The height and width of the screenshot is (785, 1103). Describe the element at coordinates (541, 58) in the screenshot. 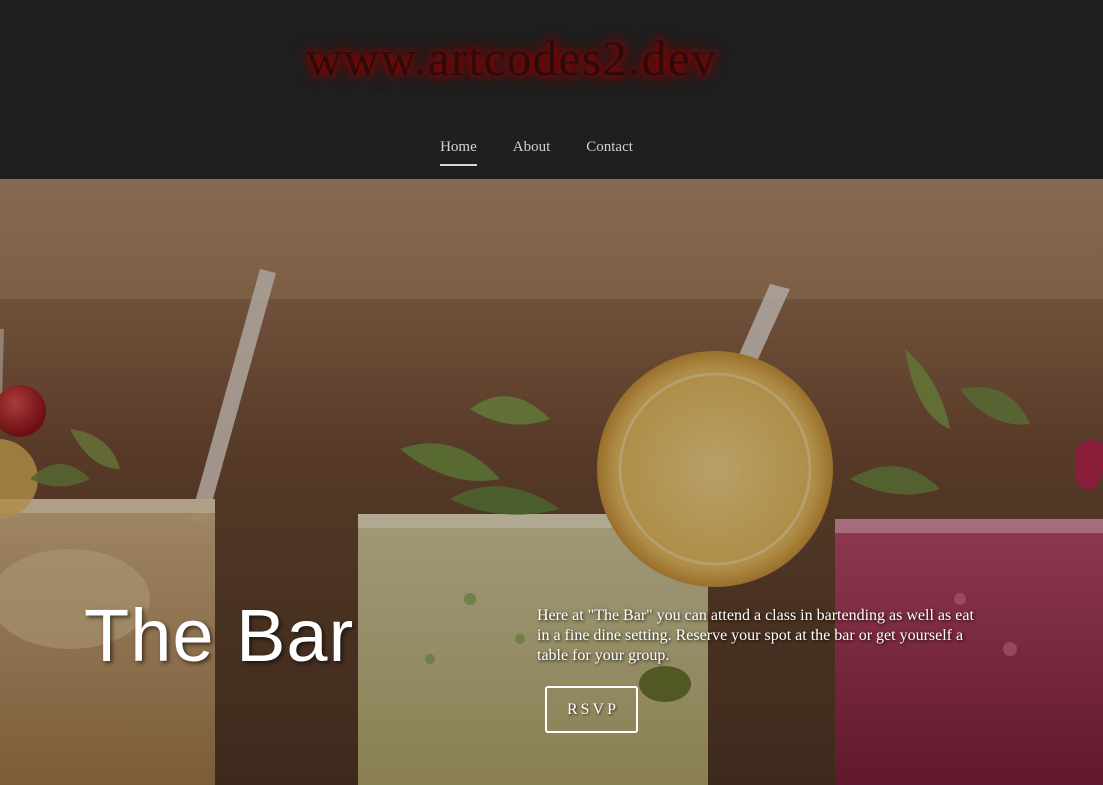

I see `site-logo: www.artcodes2.dev` at that location.